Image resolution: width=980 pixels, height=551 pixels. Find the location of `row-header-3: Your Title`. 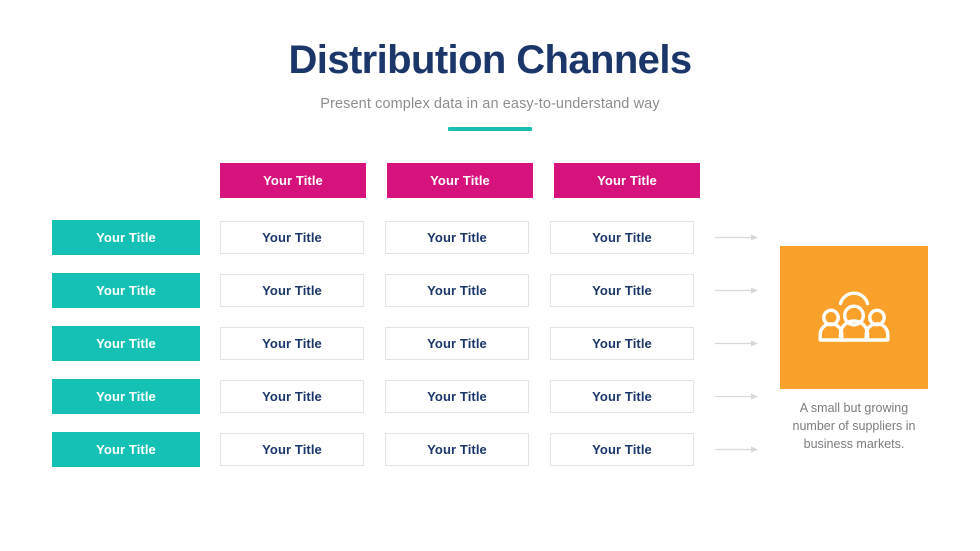

row-header-3: Your Title is located at coordinates (126, 343).